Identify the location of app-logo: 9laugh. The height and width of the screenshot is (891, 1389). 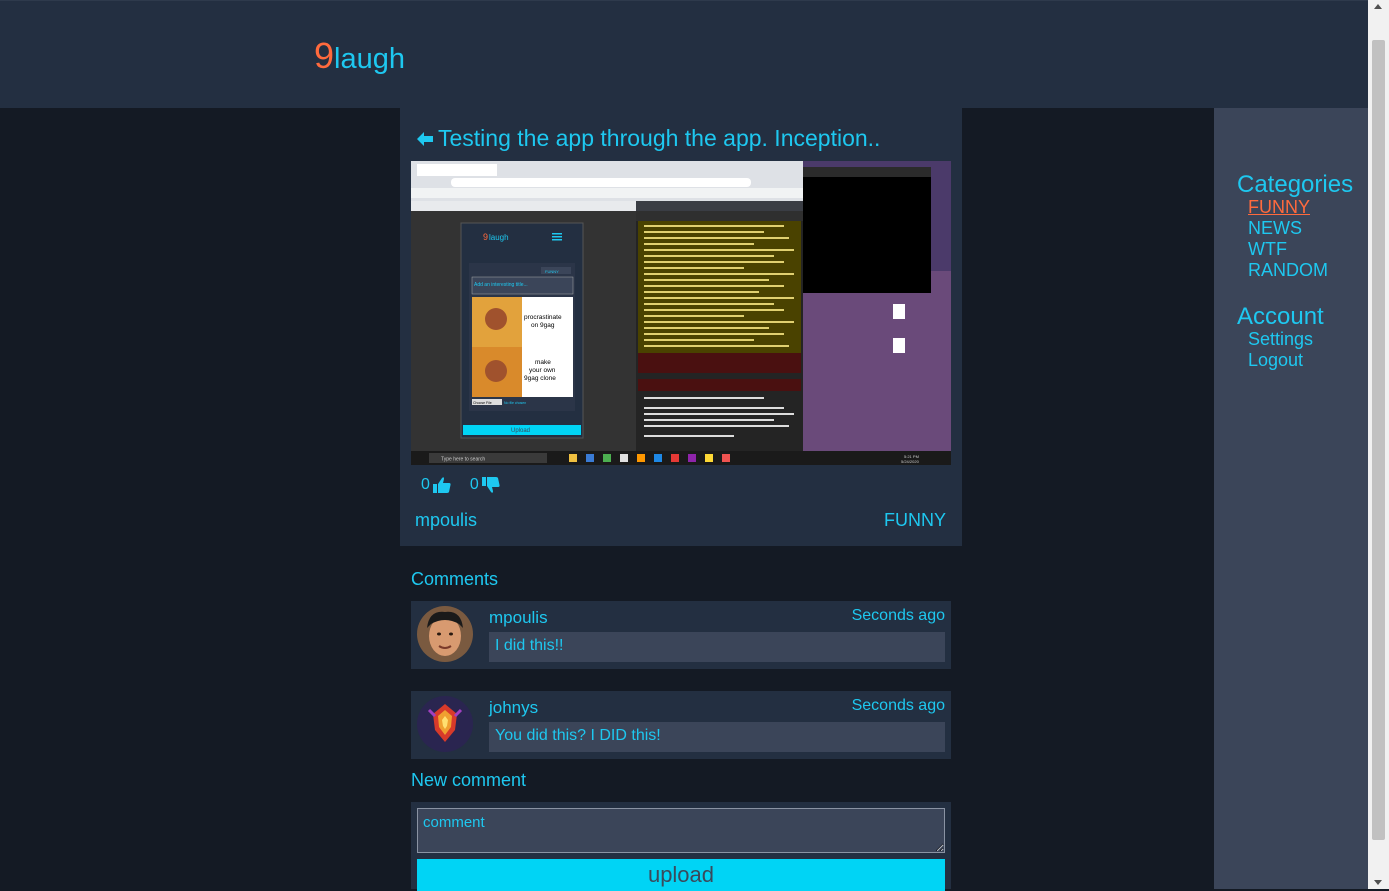
(359, 56).